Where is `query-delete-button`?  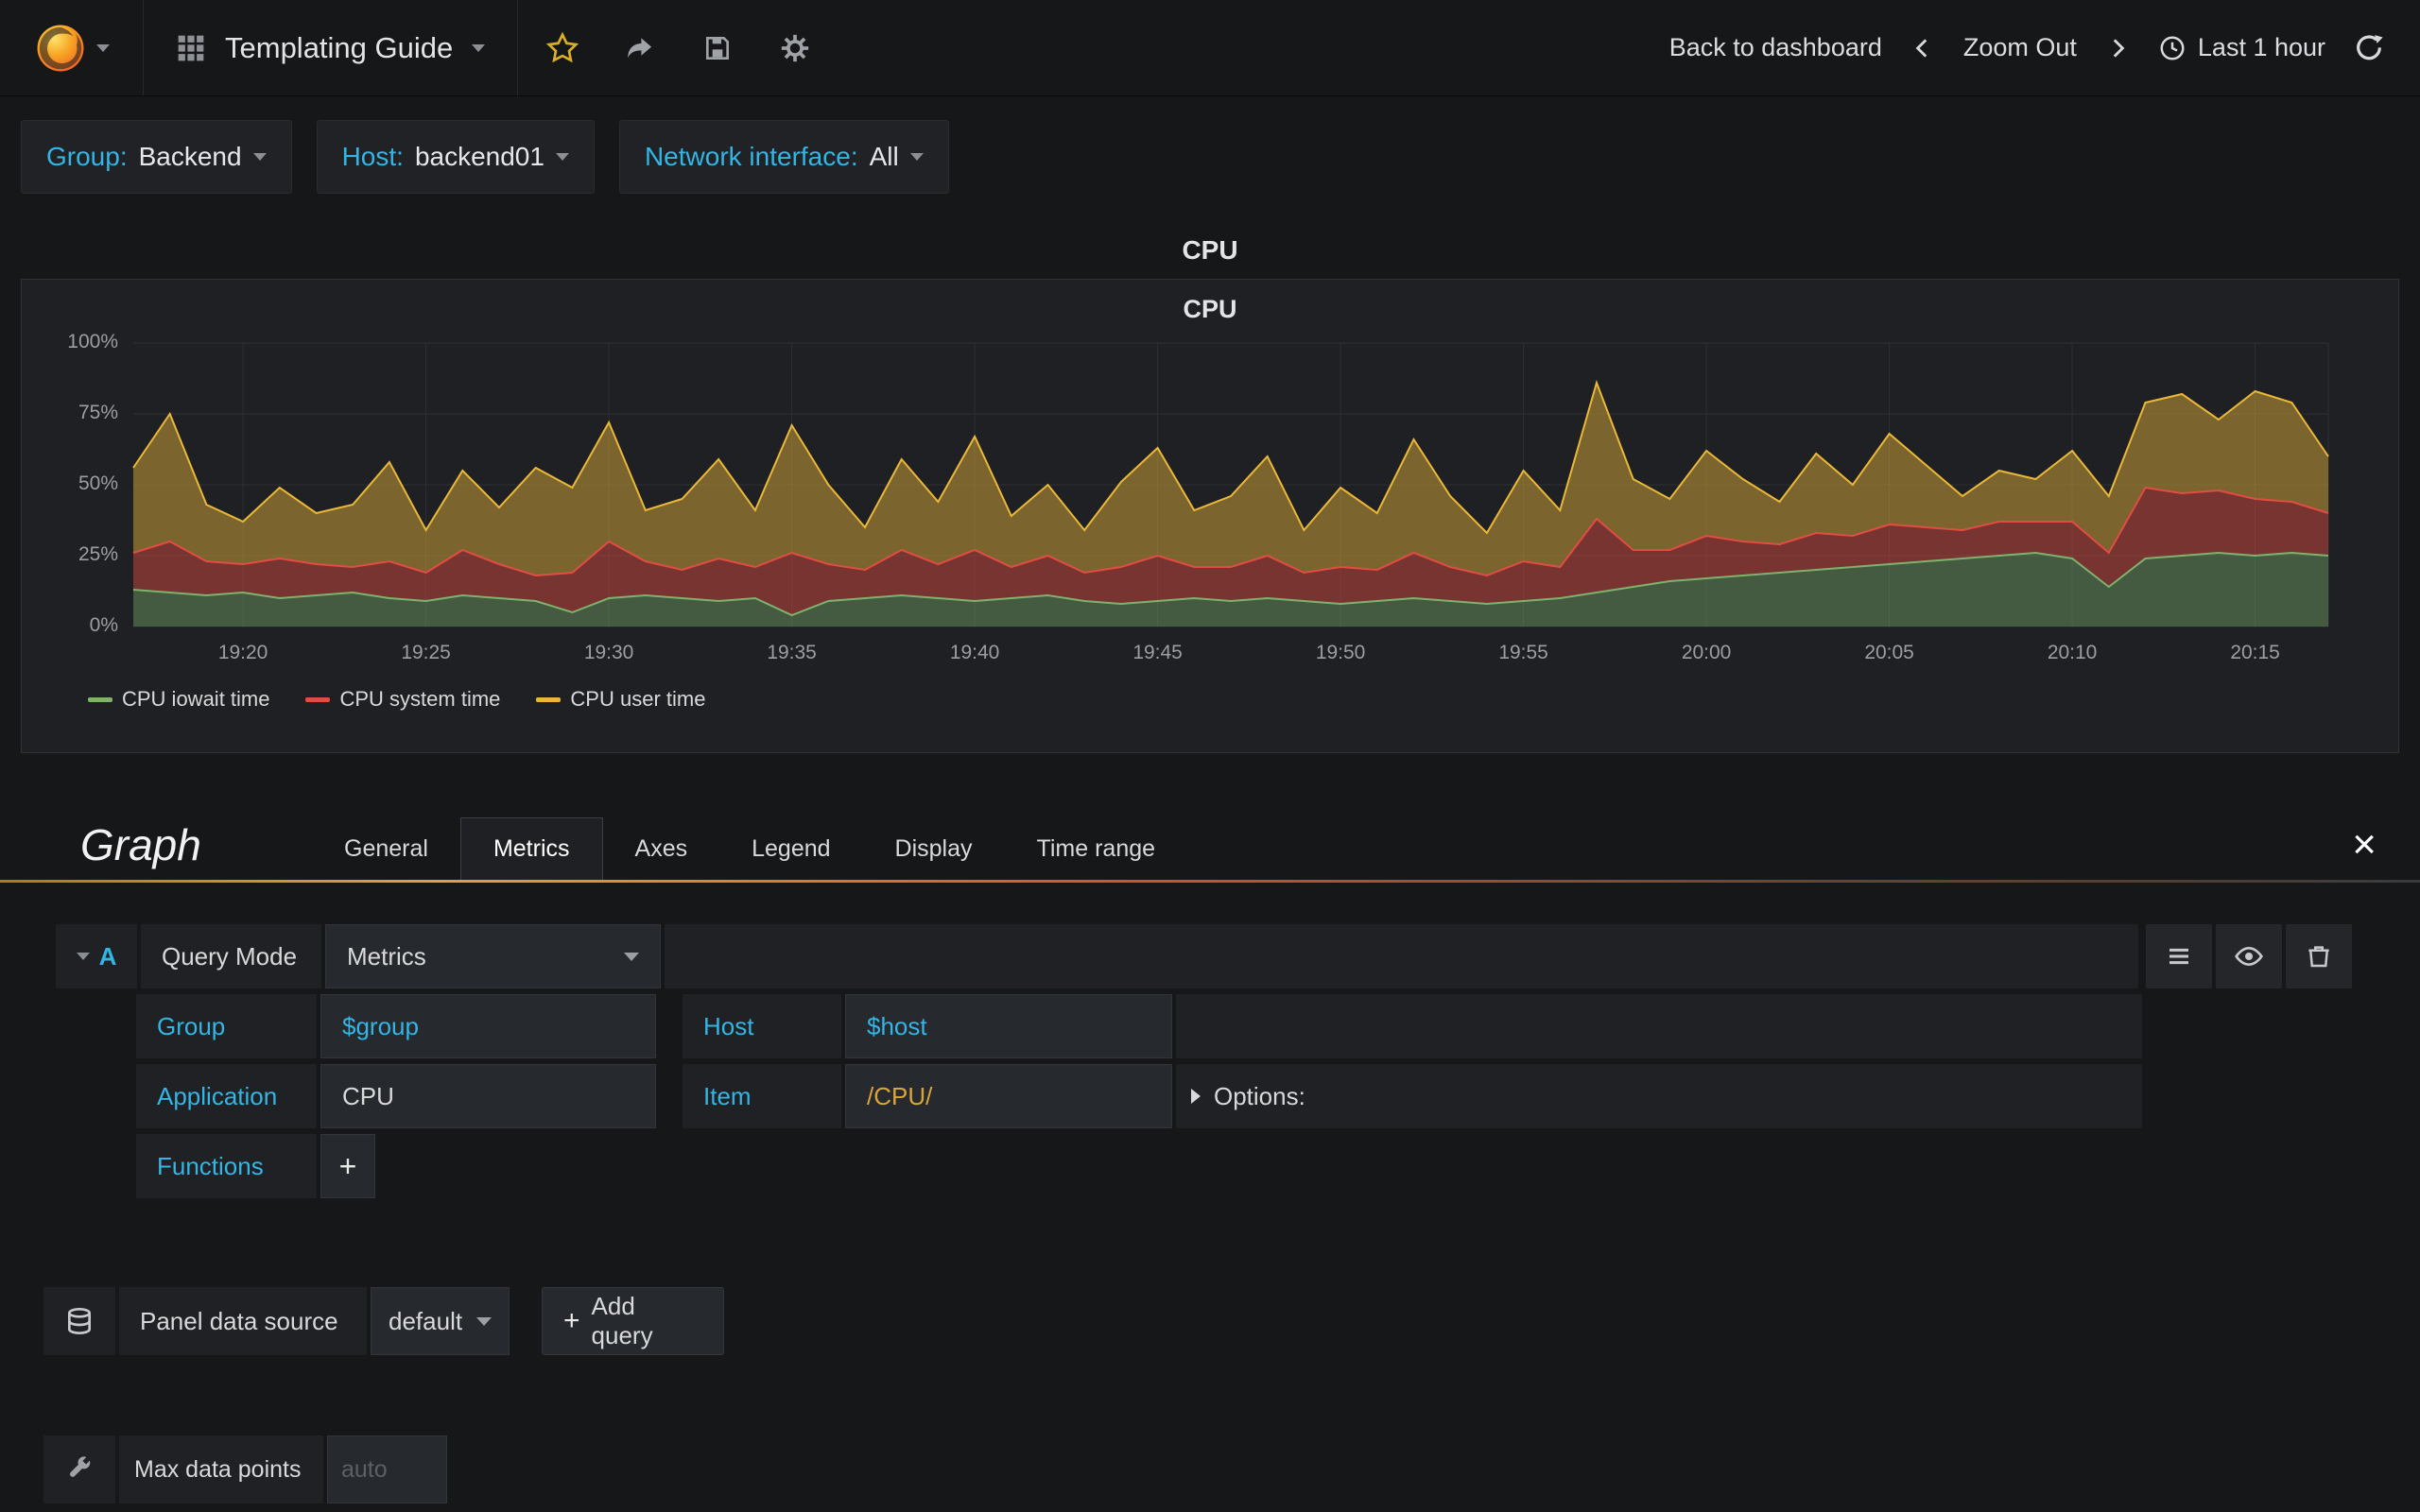
query-delete-button is located at coordinates (2319, 956).